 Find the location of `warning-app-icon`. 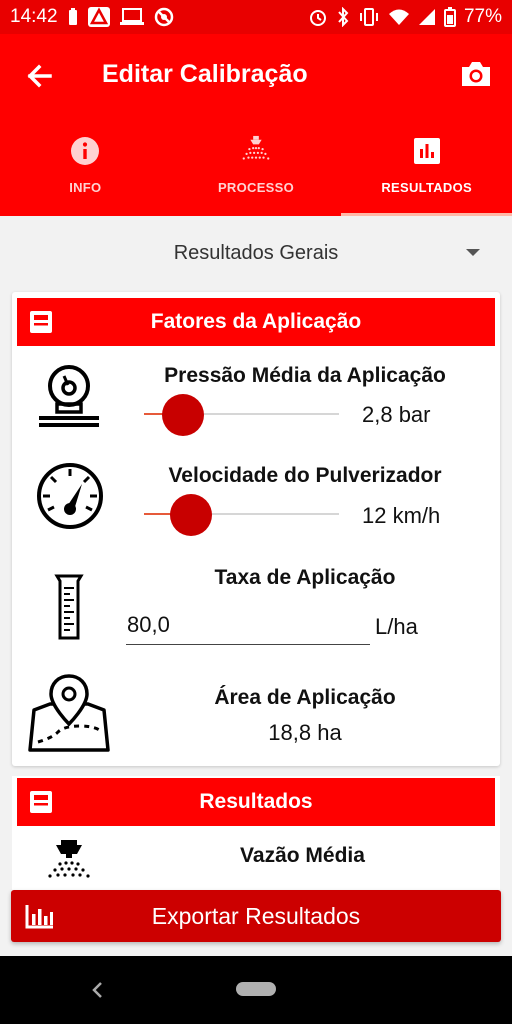

warning-app-icon is located at coordinates (98, 17).